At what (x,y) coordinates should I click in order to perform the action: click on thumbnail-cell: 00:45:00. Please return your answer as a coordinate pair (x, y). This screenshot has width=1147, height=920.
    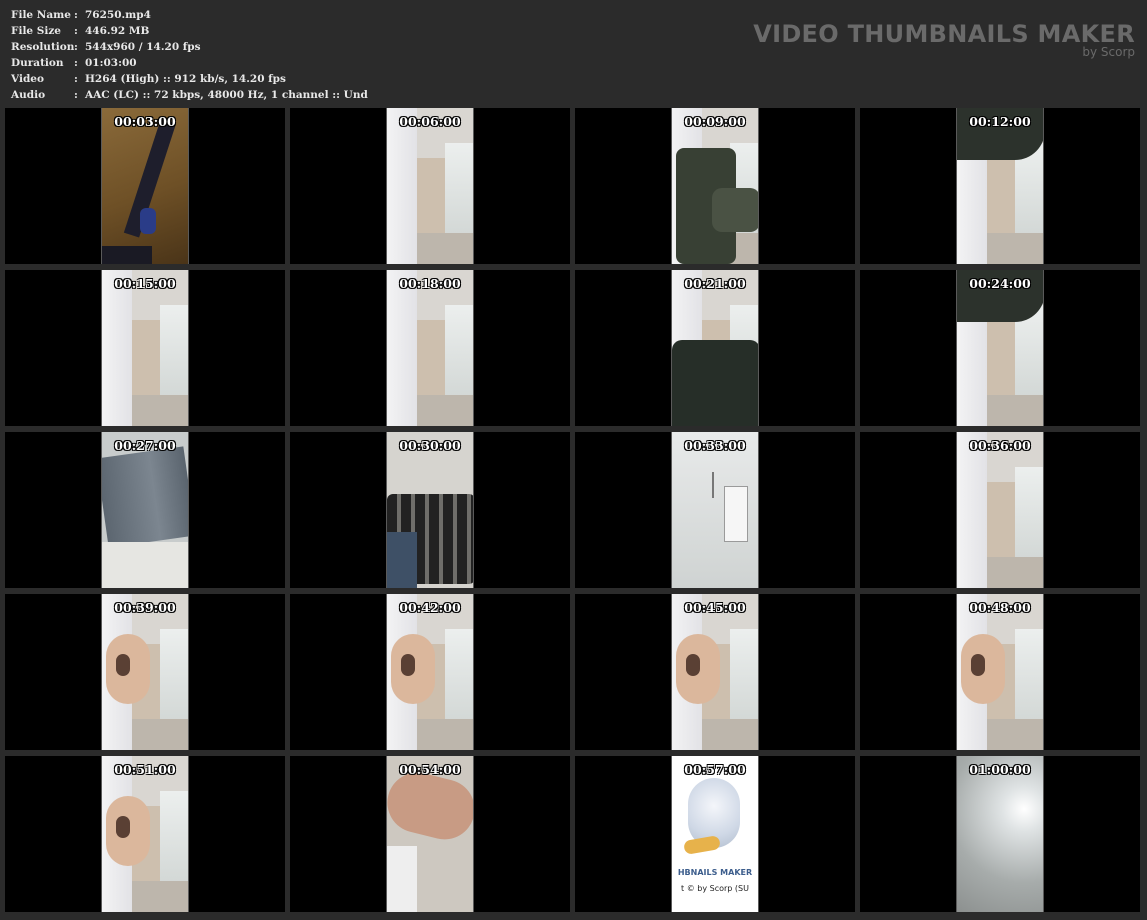
    Looking at the image, I should click on (715, 672).